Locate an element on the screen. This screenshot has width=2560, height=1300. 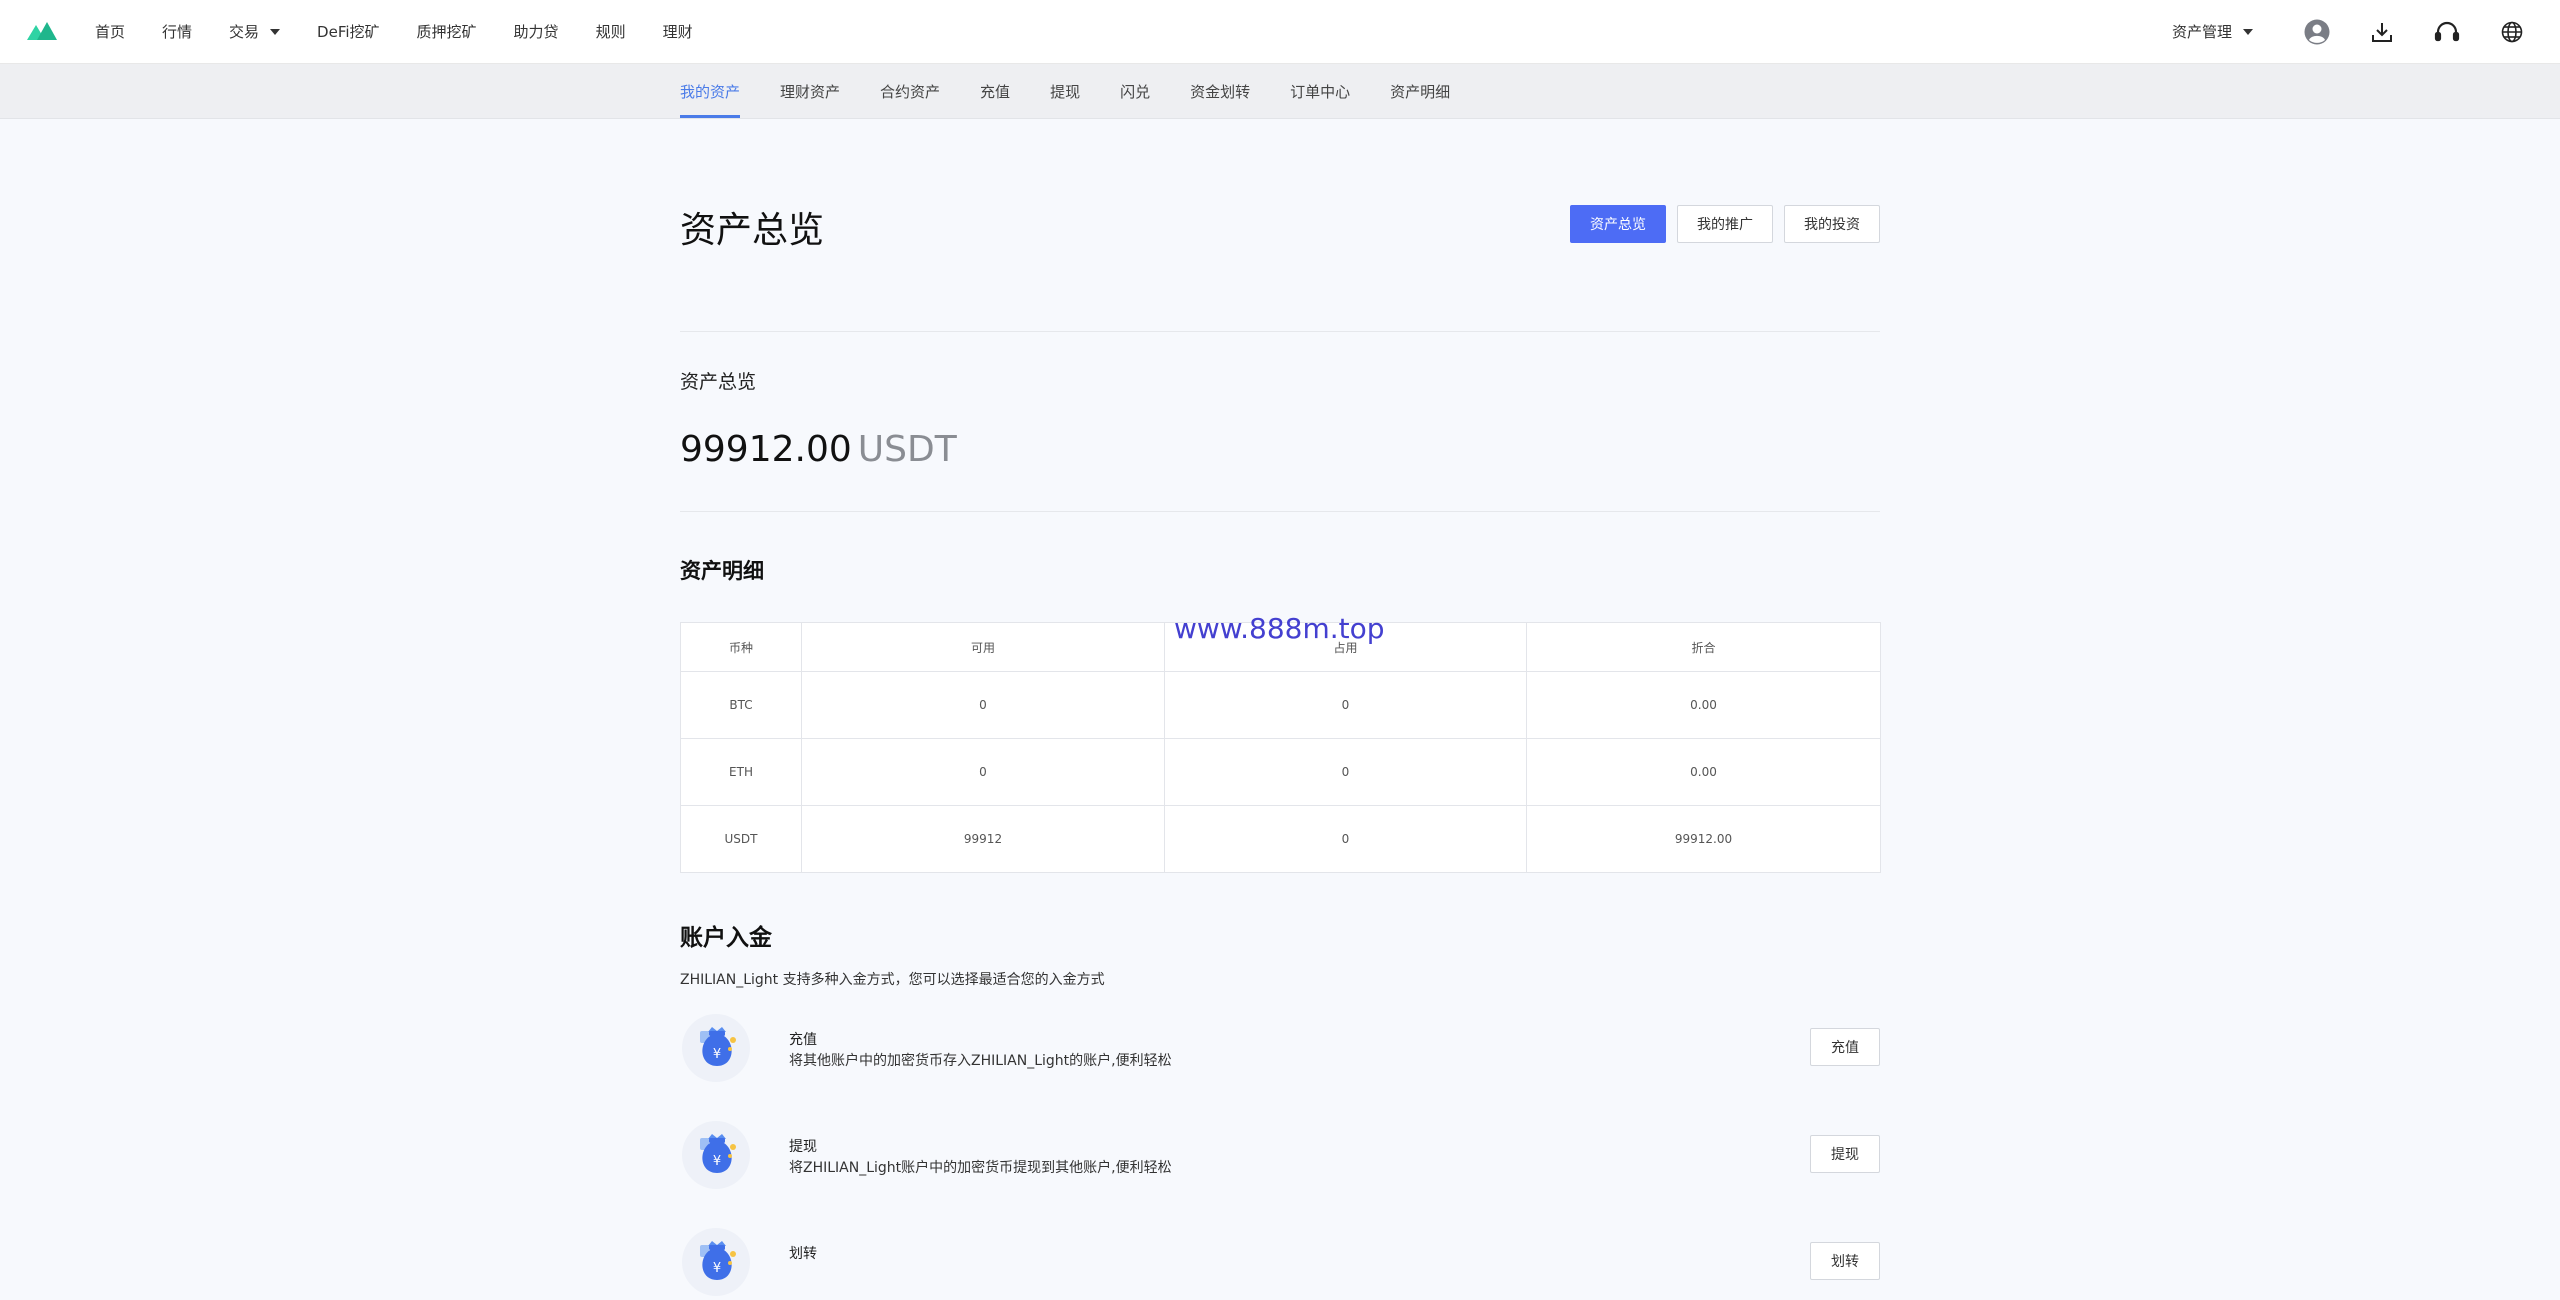
method-name: 充值 is located at coordinates (803, 1040).